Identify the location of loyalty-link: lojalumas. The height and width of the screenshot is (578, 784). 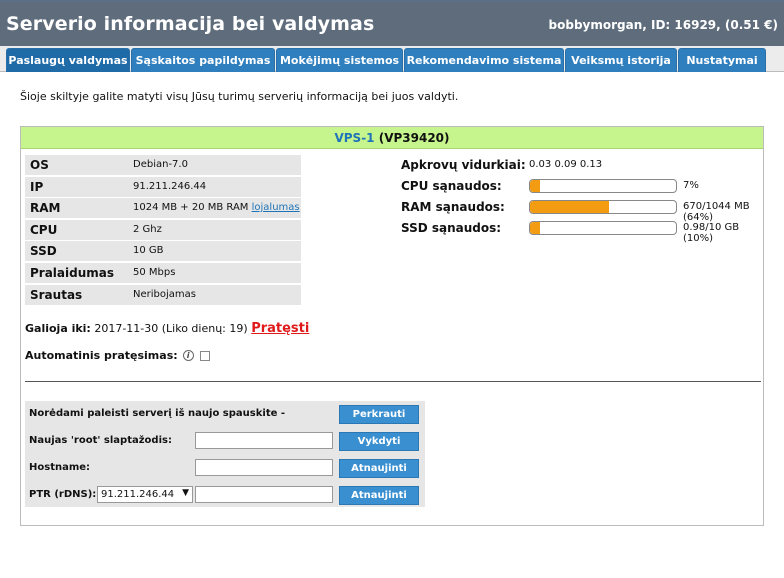
(276, 207).